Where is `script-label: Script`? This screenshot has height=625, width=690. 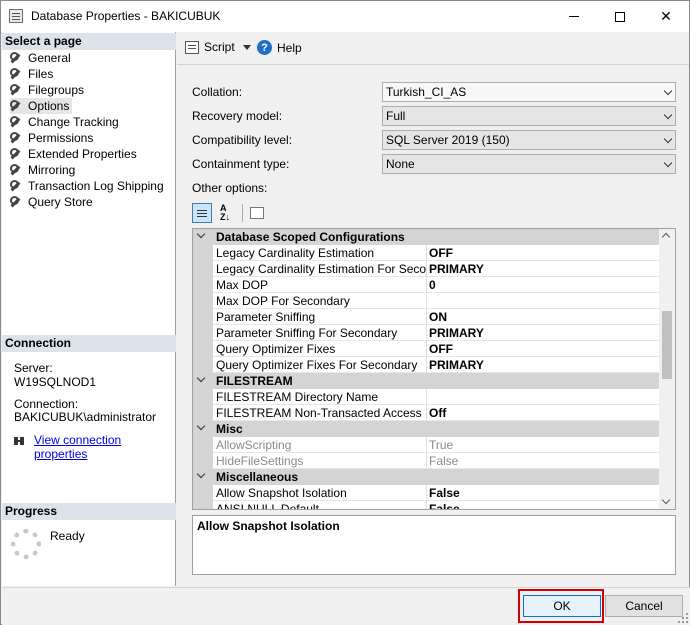
script-label: Script is located at coordinates (219, 47).